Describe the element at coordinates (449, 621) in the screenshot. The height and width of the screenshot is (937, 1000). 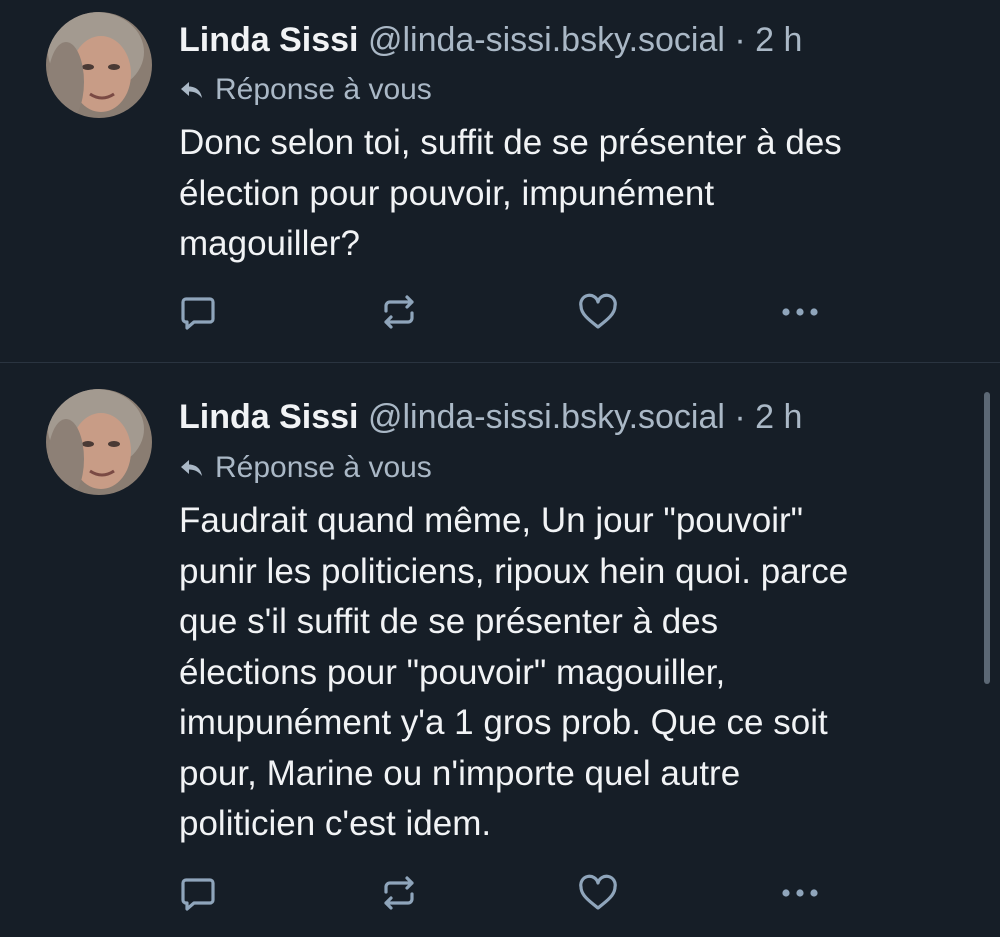
I see `post-text-line: que s'il suffit de se présenter à des` at that location.